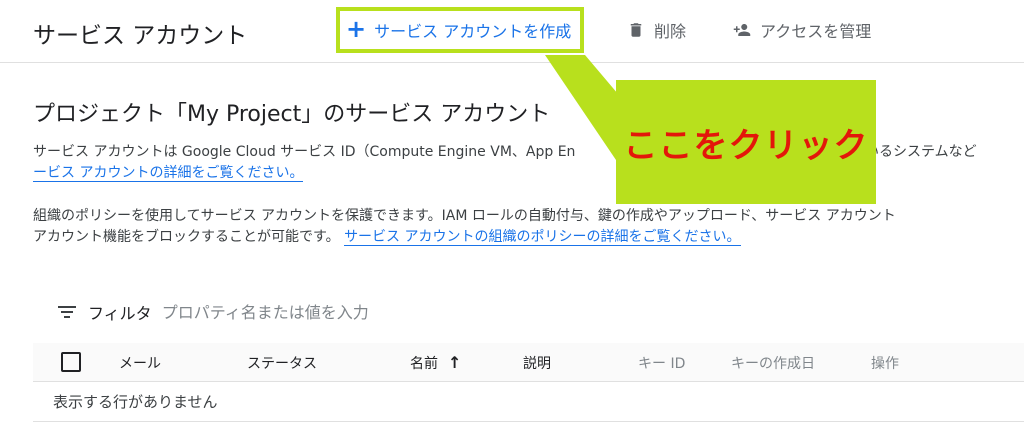  I want to click on column-actions: 操作, so click(885, 364).